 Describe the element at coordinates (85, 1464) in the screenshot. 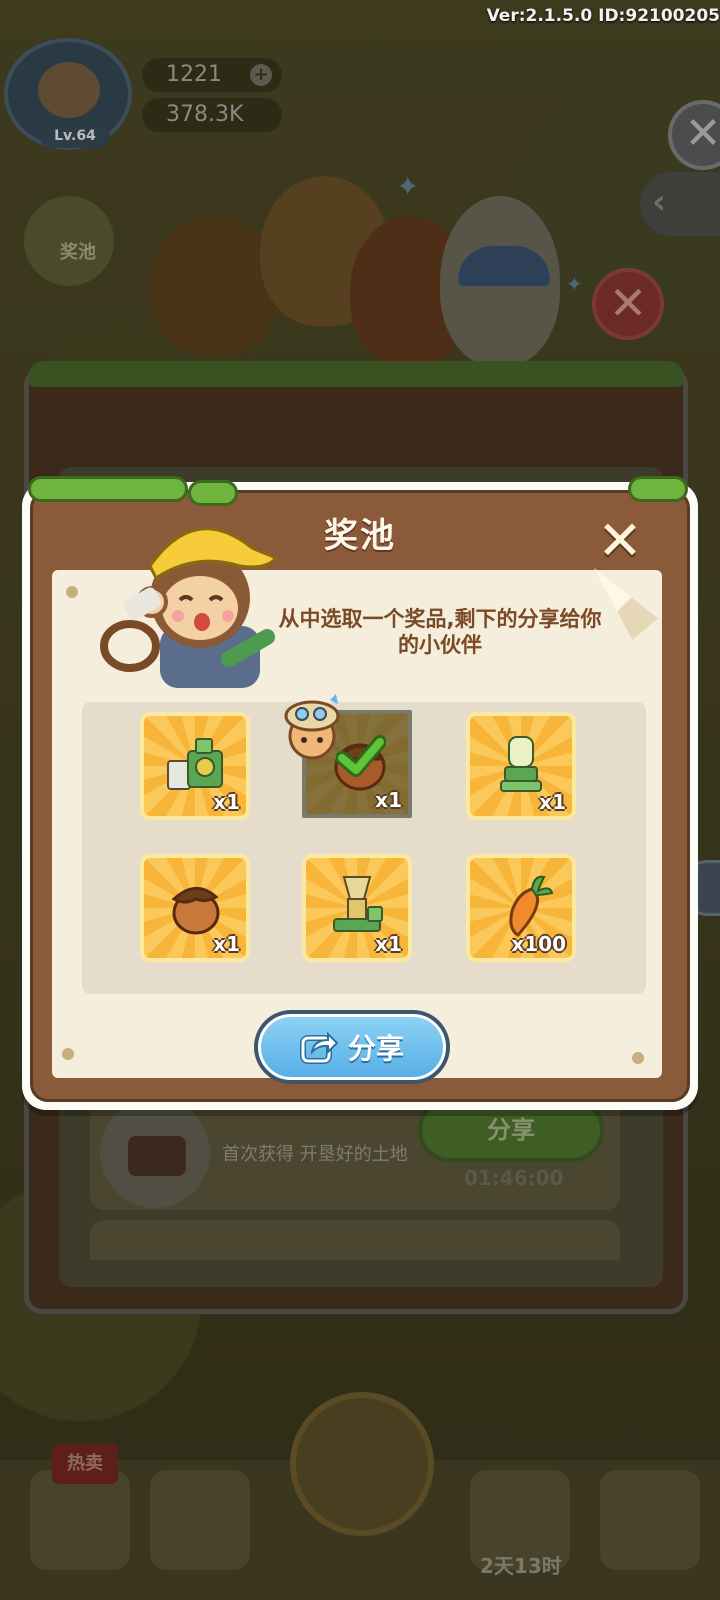

I see `hot-sale-badge: 热卖` at that location.